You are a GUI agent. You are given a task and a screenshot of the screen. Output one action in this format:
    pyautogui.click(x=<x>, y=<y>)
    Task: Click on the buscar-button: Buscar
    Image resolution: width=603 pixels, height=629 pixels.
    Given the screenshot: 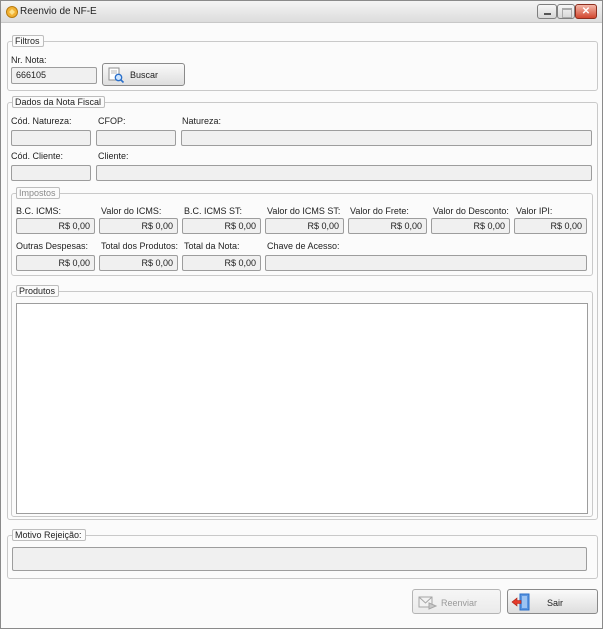 What is the action you would take?
    pyautogui.click(x=143, y=74)
    